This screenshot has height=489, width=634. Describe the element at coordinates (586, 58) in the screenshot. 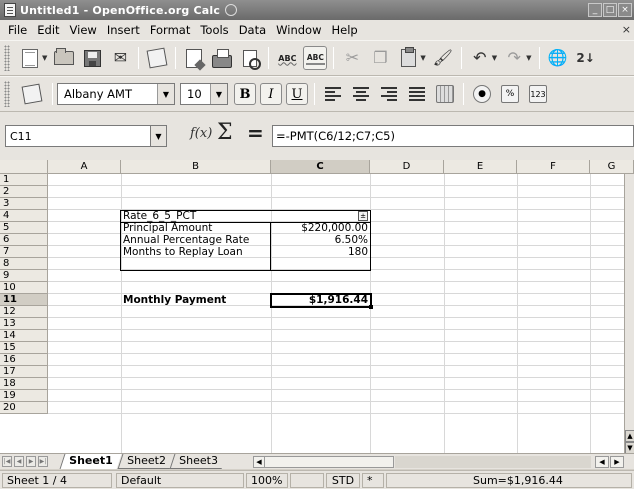

I see `sort-ascending-button: 2↓` at that location.